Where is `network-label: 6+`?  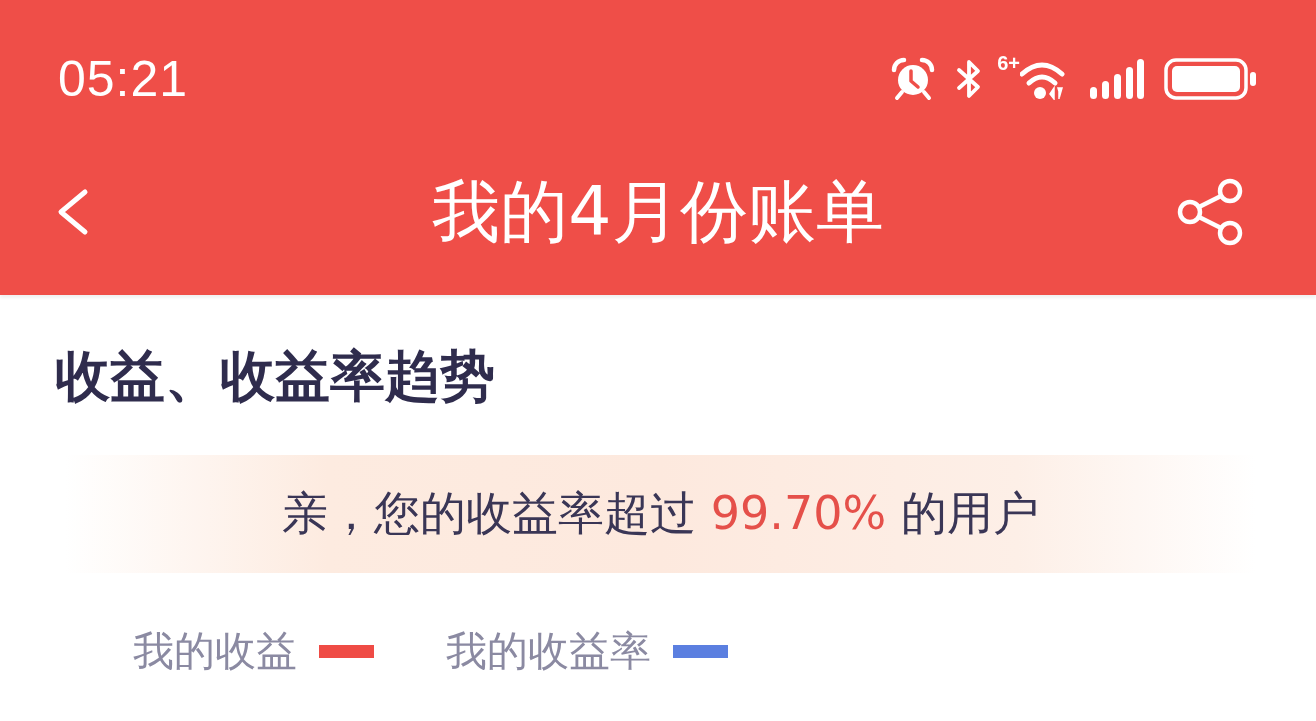 network-label: 6+ is located at coordinates (1008, 63).